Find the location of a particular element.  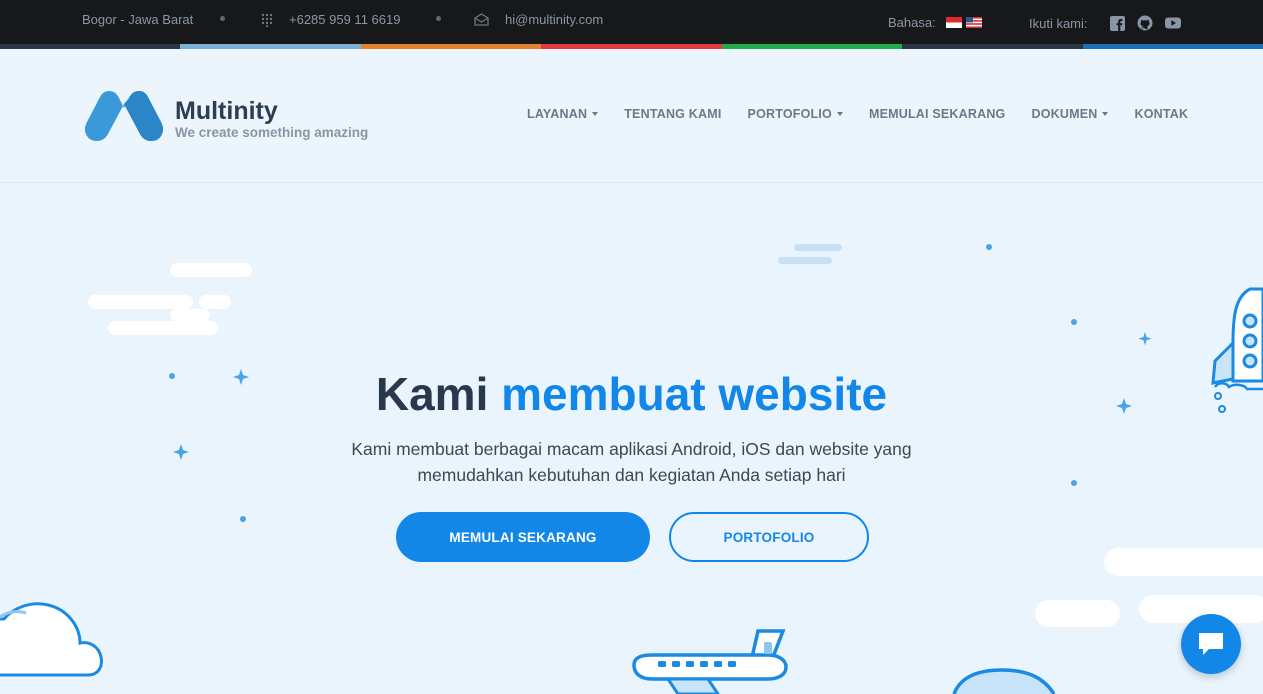

brand-tagline: We create something amazing is located at coordinates (272, 132).